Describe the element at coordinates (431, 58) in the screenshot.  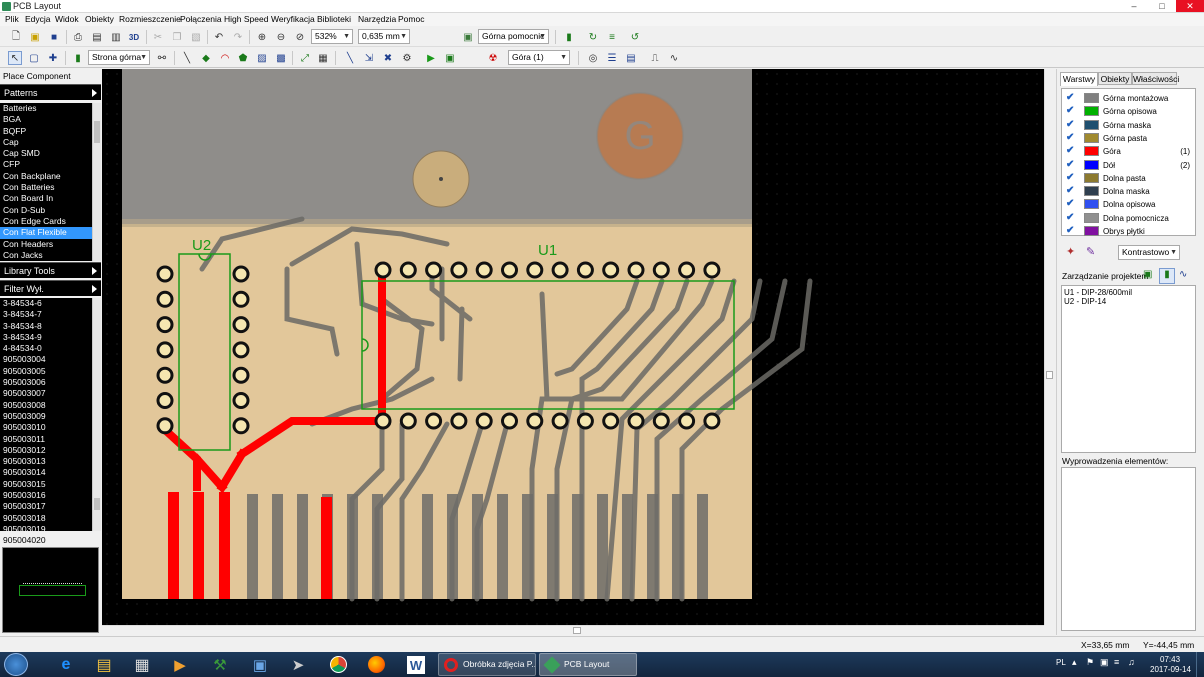
I see `run-icon: ▶` at that location.